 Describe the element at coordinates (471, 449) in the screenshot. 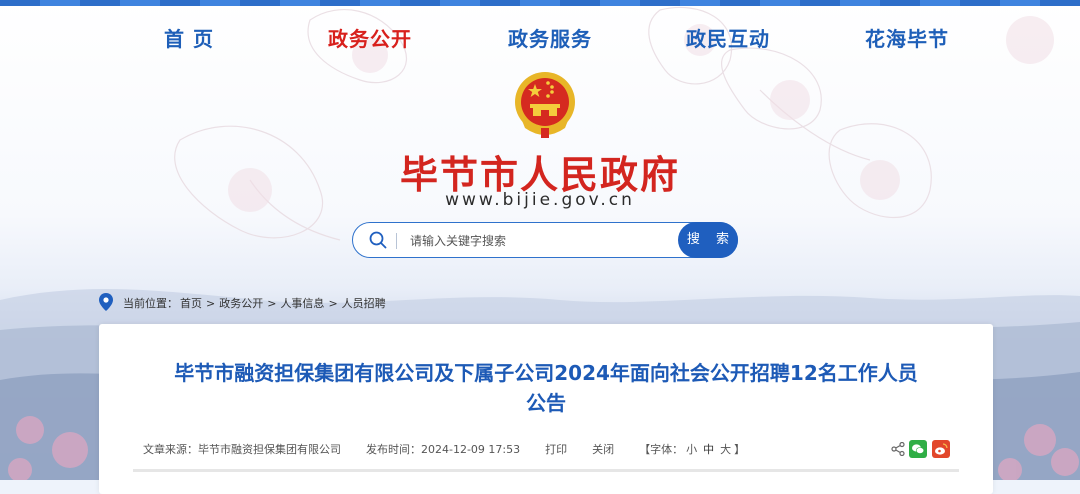

I see `date-value: 2024-12-09 17:53` at that location.